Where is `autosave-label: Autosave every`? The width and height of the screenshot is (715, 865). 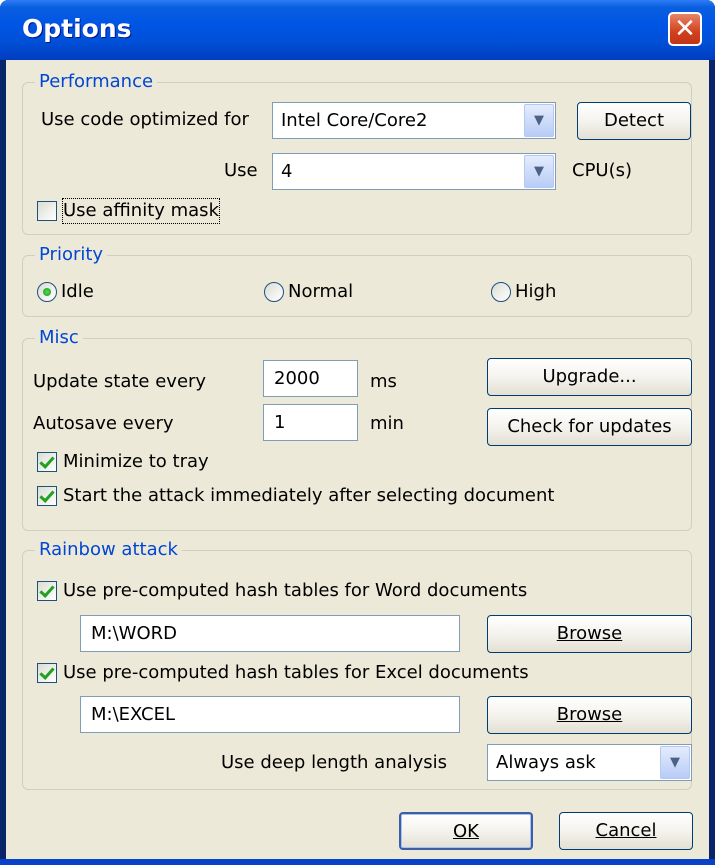
autosave-label: Autosave every is located at coordinates (103, 423).